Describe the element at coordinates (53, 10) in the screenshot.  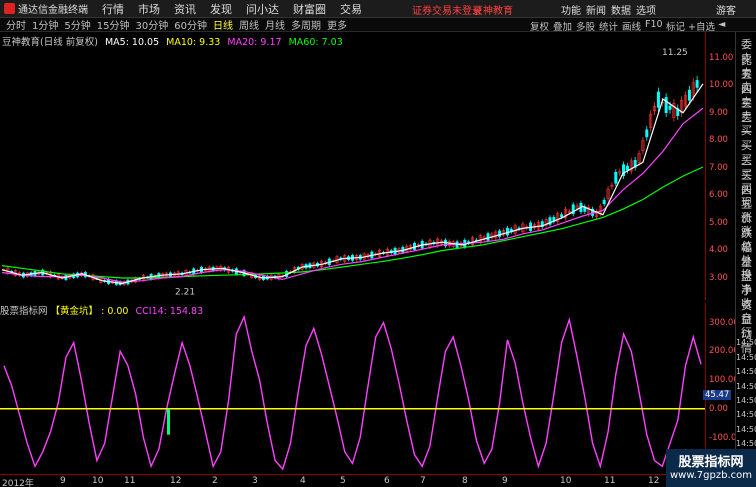
I see `app-title: 通达信金融终端` at that location.